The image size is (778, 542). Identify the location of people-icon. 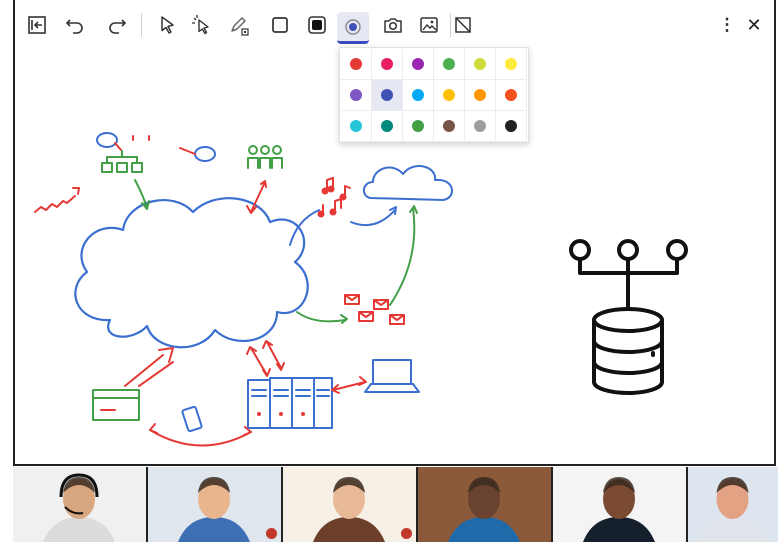
(265, 157).